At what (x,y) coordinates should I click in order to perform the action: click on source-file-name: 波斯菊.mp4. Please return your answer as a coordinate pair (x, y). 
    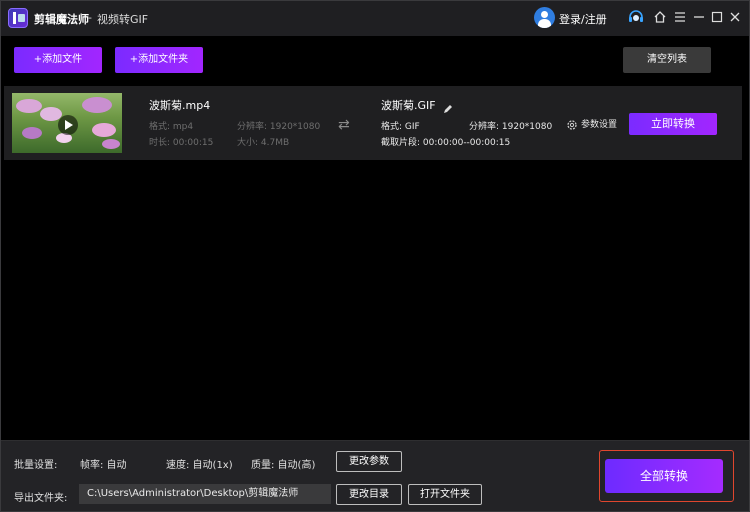
    Looking at the image, I should click on (180, 105).